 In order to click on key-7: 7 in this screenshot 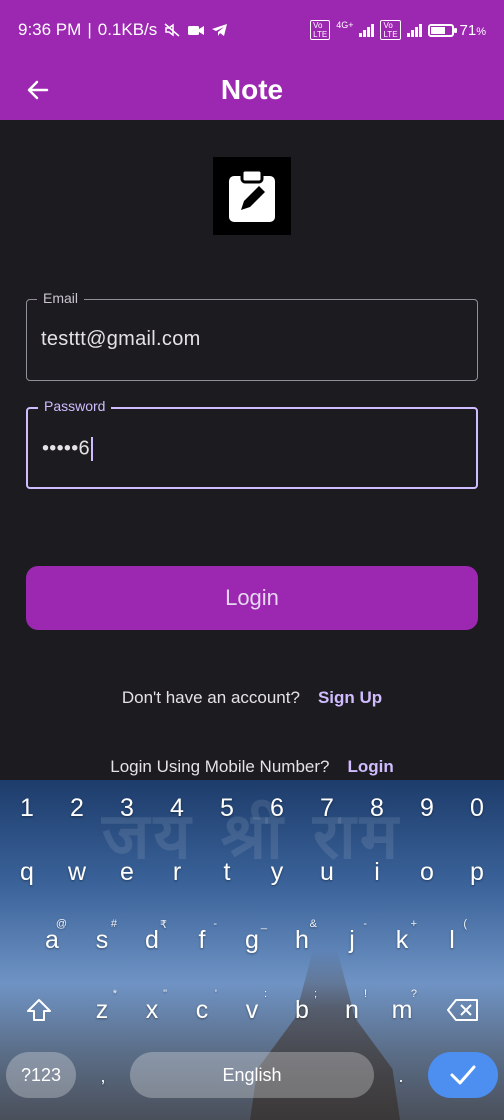, I will do `click(327, 808)`.